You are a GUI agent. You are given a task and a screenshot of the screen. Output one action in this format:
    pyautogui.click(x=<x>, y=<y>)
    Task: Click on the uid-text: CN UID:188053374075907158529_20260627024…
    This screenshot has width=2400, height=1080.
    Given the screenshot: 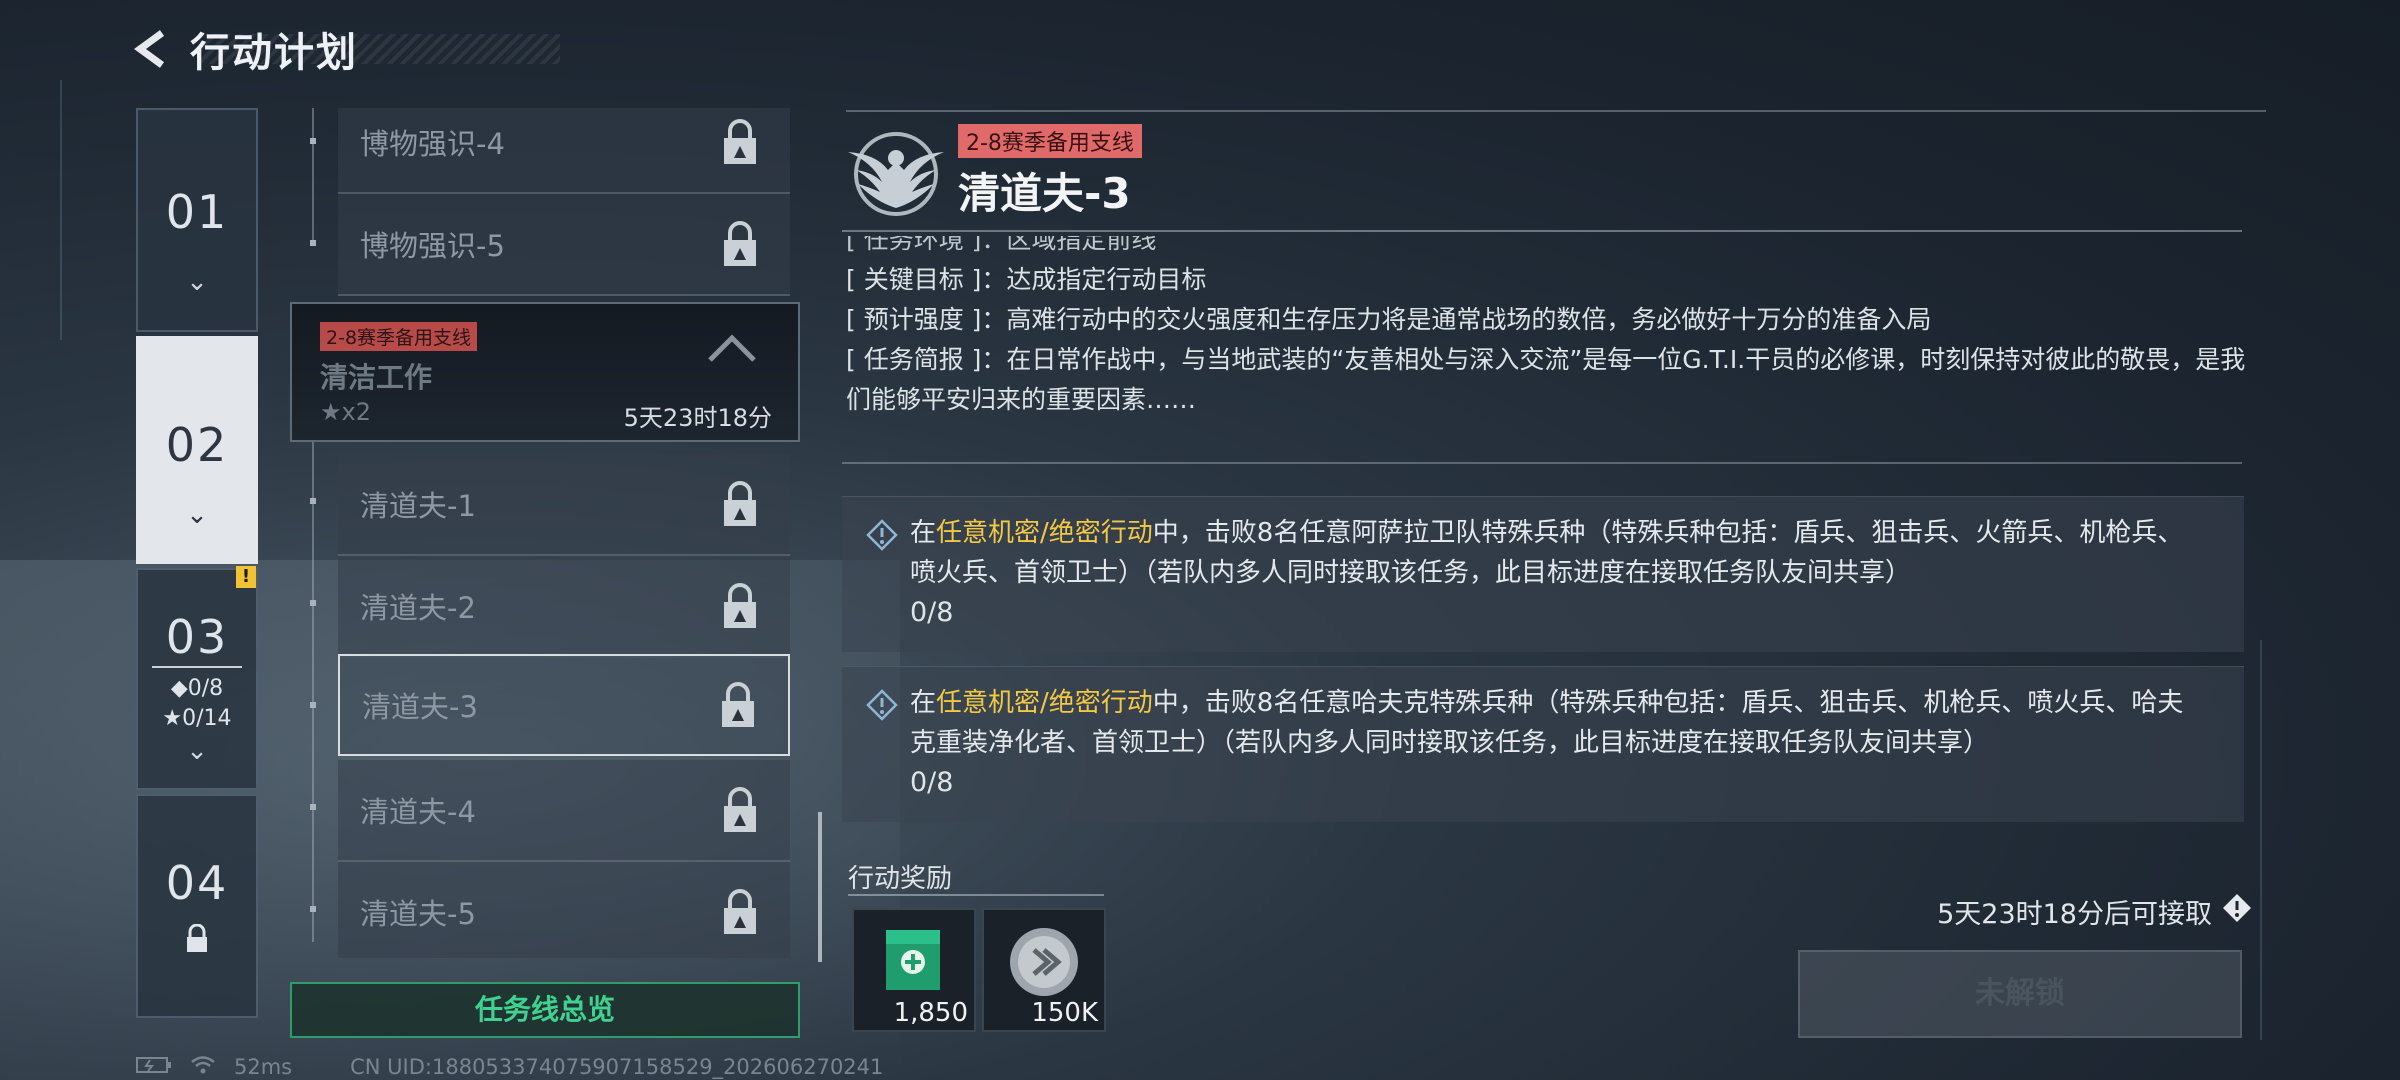 What is the action you would take?
    pyautogui.click(x=617, y=1067)
    